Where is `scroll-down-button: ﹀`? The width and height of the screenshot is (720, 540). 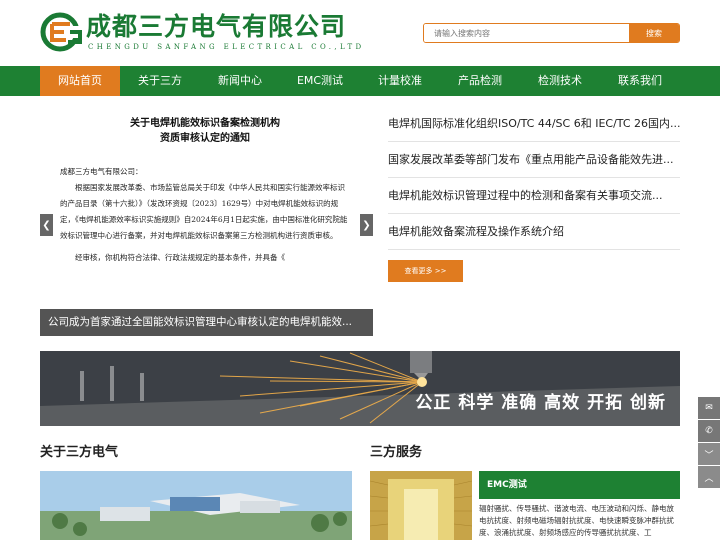 scroll-down-button: ﹀ is located at coordinates (709, 454).